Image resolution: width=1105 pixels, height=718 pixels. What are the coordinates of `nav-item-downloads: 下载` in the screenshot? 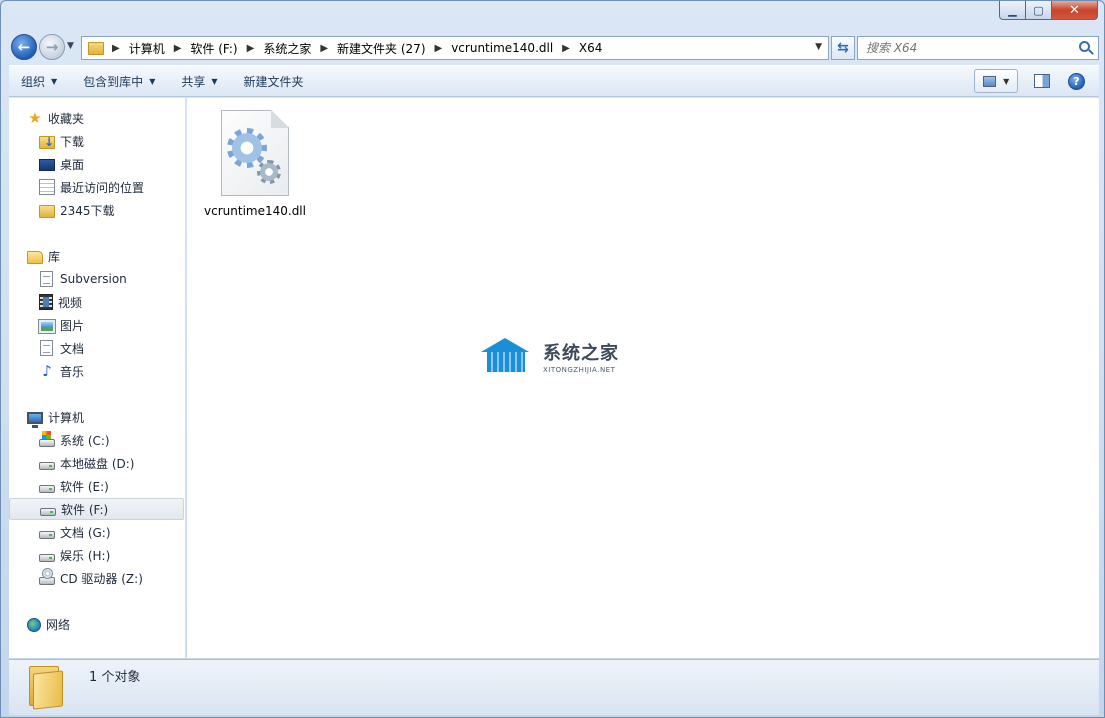 It's located at (96, 141).